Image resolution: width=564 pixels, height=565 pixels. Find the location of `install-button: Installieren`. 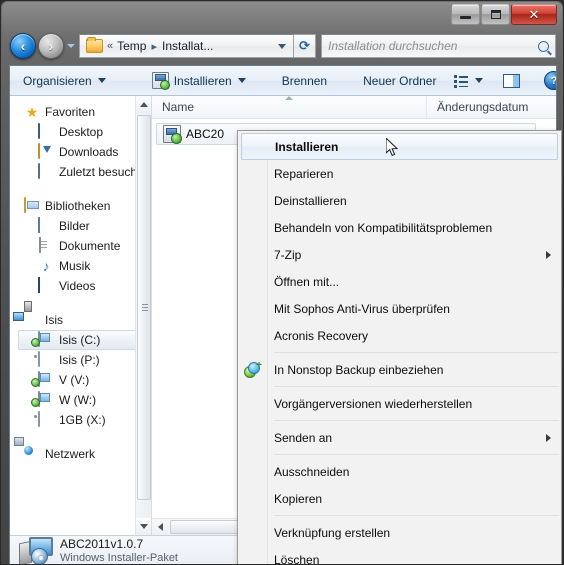

install-button: Installieren is located at coordinates (199, 81).